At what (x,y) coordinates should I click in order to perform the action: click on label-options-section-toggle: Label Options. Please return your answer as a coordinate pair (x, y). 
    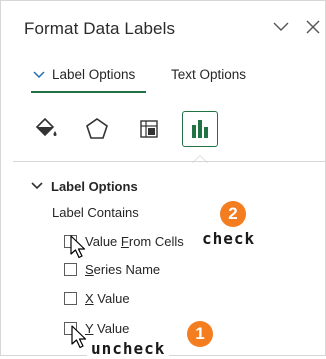
    Looking at the image, I should click on (84, 186).